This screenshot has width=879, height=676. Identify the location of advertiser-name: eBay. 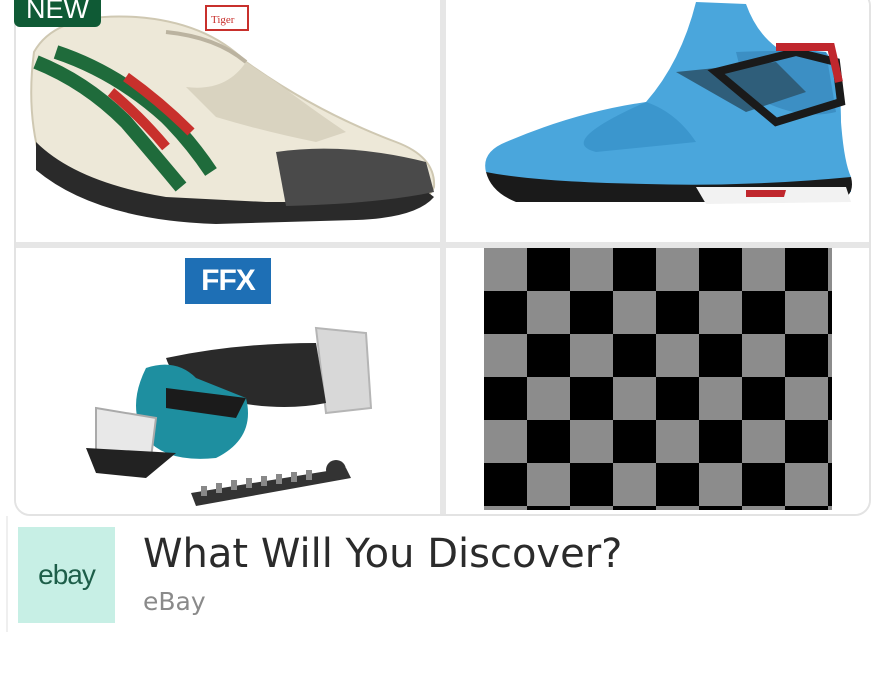
(174, 601).